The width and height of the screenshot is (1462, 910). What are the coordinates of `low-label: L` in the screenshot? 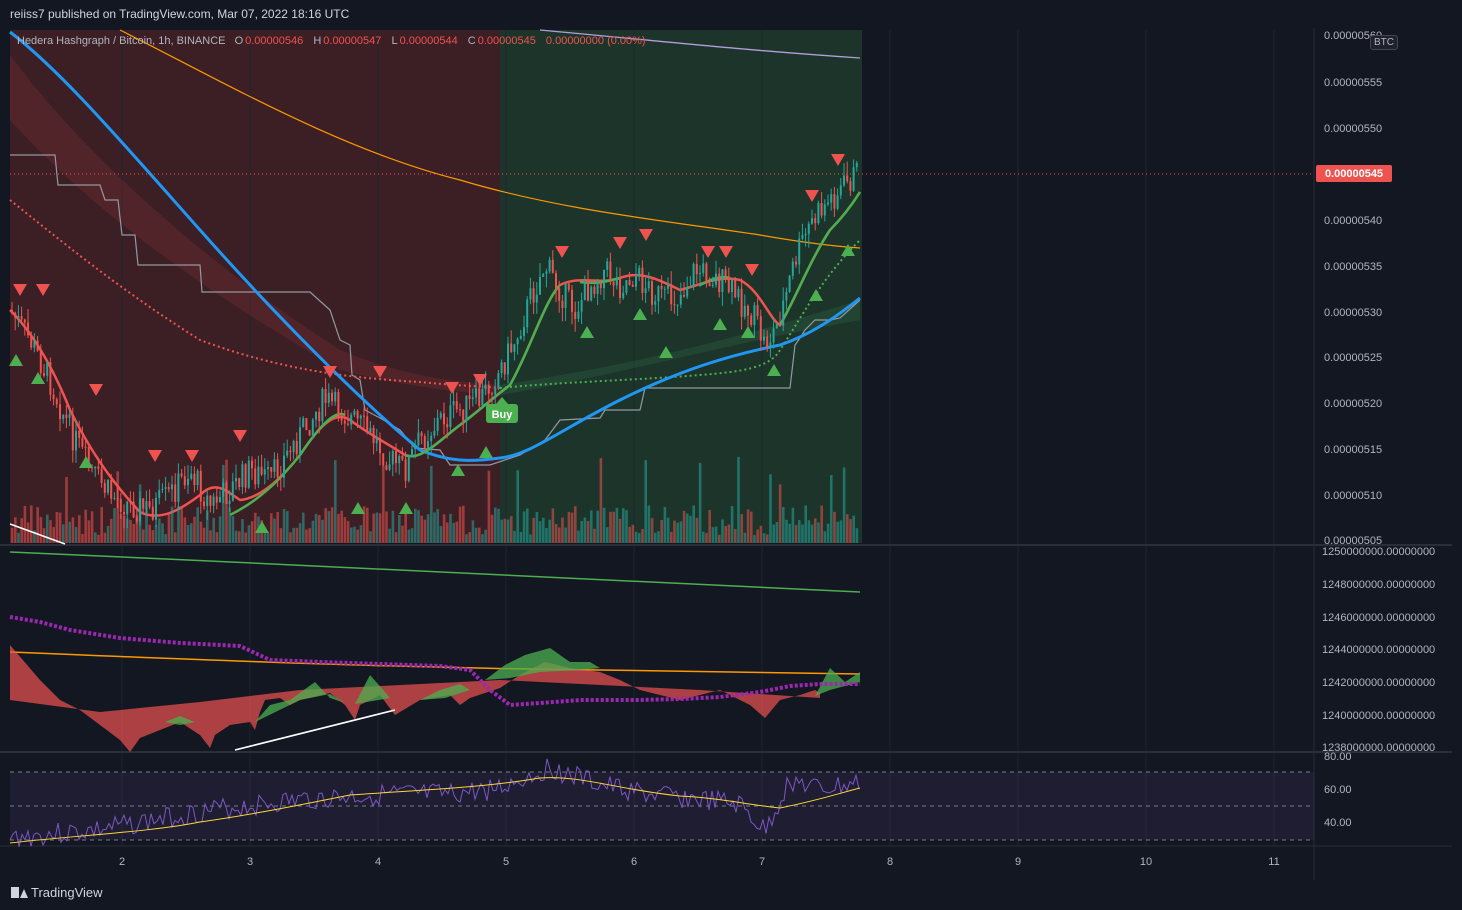 It's located at (394, 41).